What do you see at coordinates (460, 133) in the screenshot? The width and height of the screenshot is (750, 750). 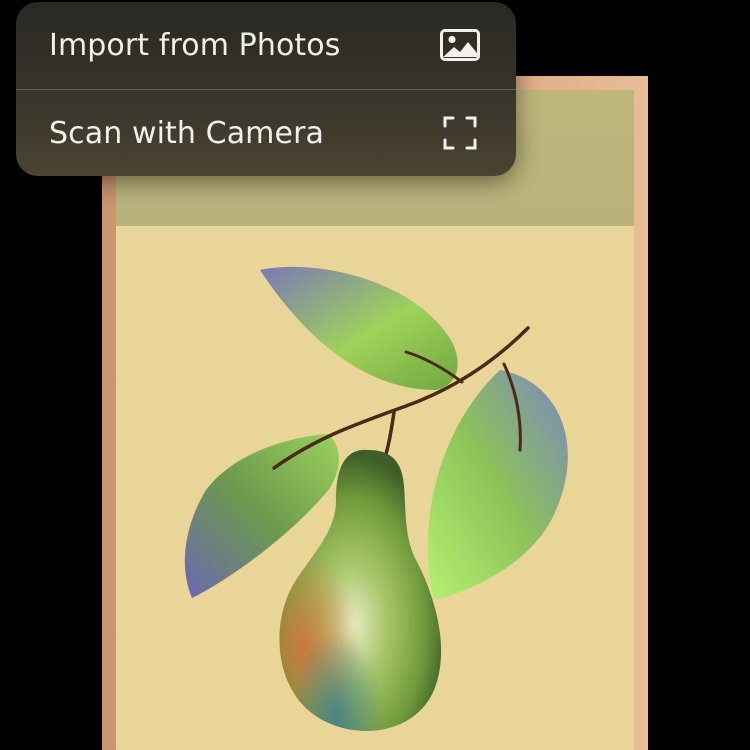 I see `scan-viewfinder-icon` at bounding box center [460, 133].